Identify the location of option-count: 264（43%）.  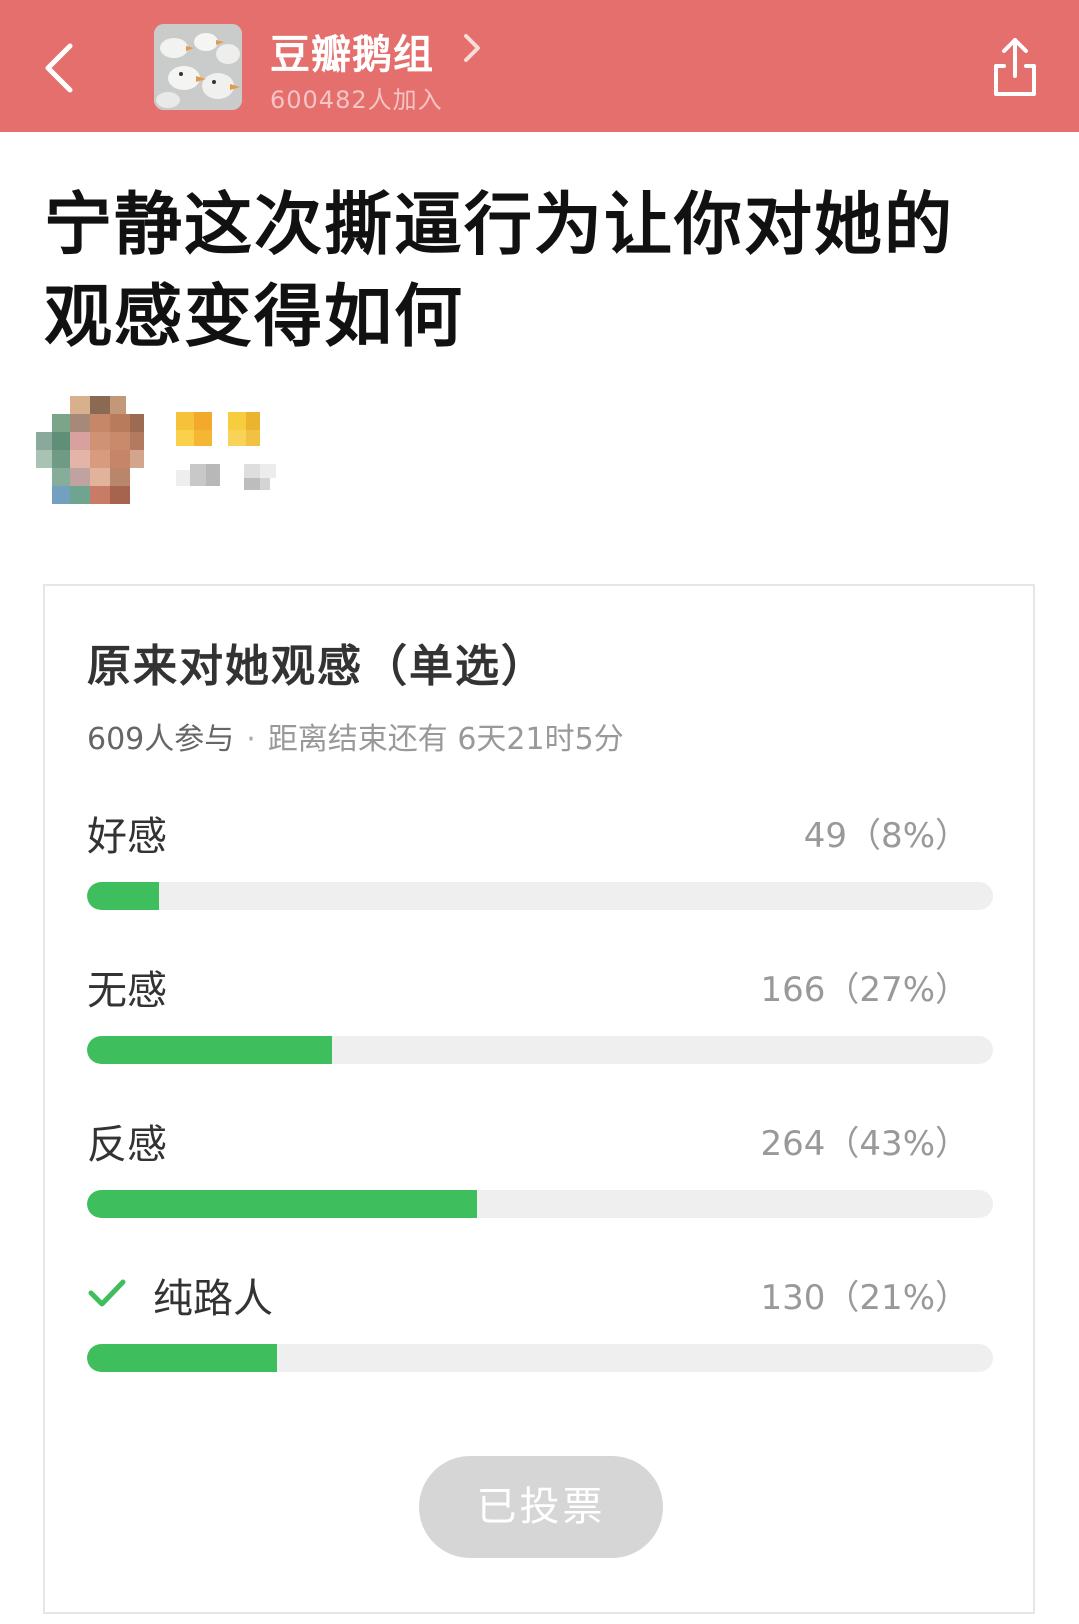
(864, 1144).